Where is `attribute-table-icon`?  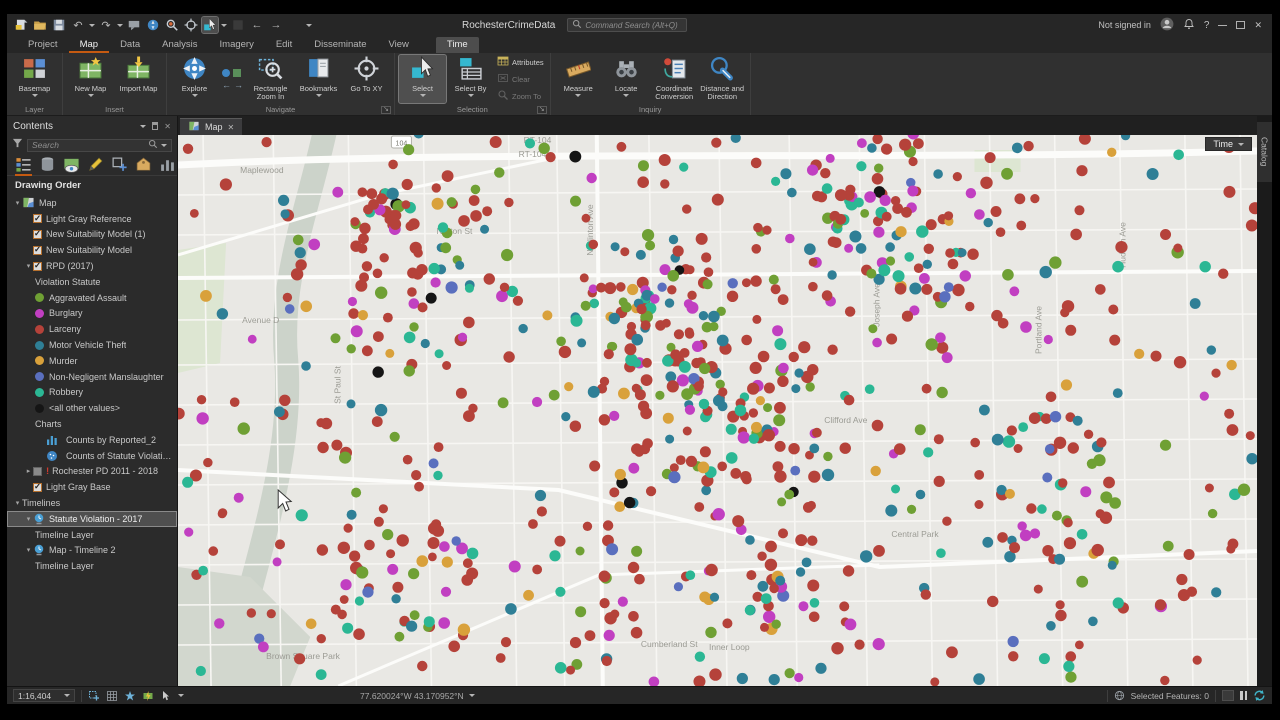
attribute-table-icon is located at coordinates (1228, 695).